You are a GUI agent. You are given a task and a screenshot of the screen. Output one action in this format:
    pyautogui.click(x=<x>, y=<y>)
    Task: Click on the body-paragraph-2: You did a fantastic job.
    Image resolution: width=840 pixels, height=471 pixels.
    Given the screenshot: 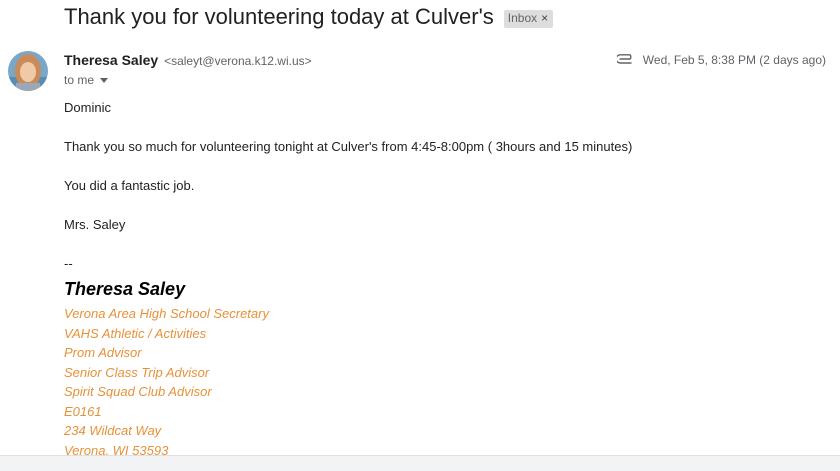 What is the action you would take?
    pyautogui.click(x=129, y=185)
    